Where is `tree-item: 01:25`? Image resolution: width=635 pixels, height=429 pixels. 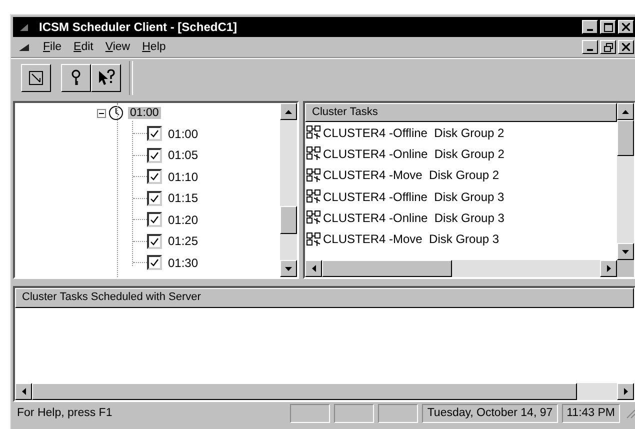
tree-item: 01:25 is located at coordinates (183, 241).